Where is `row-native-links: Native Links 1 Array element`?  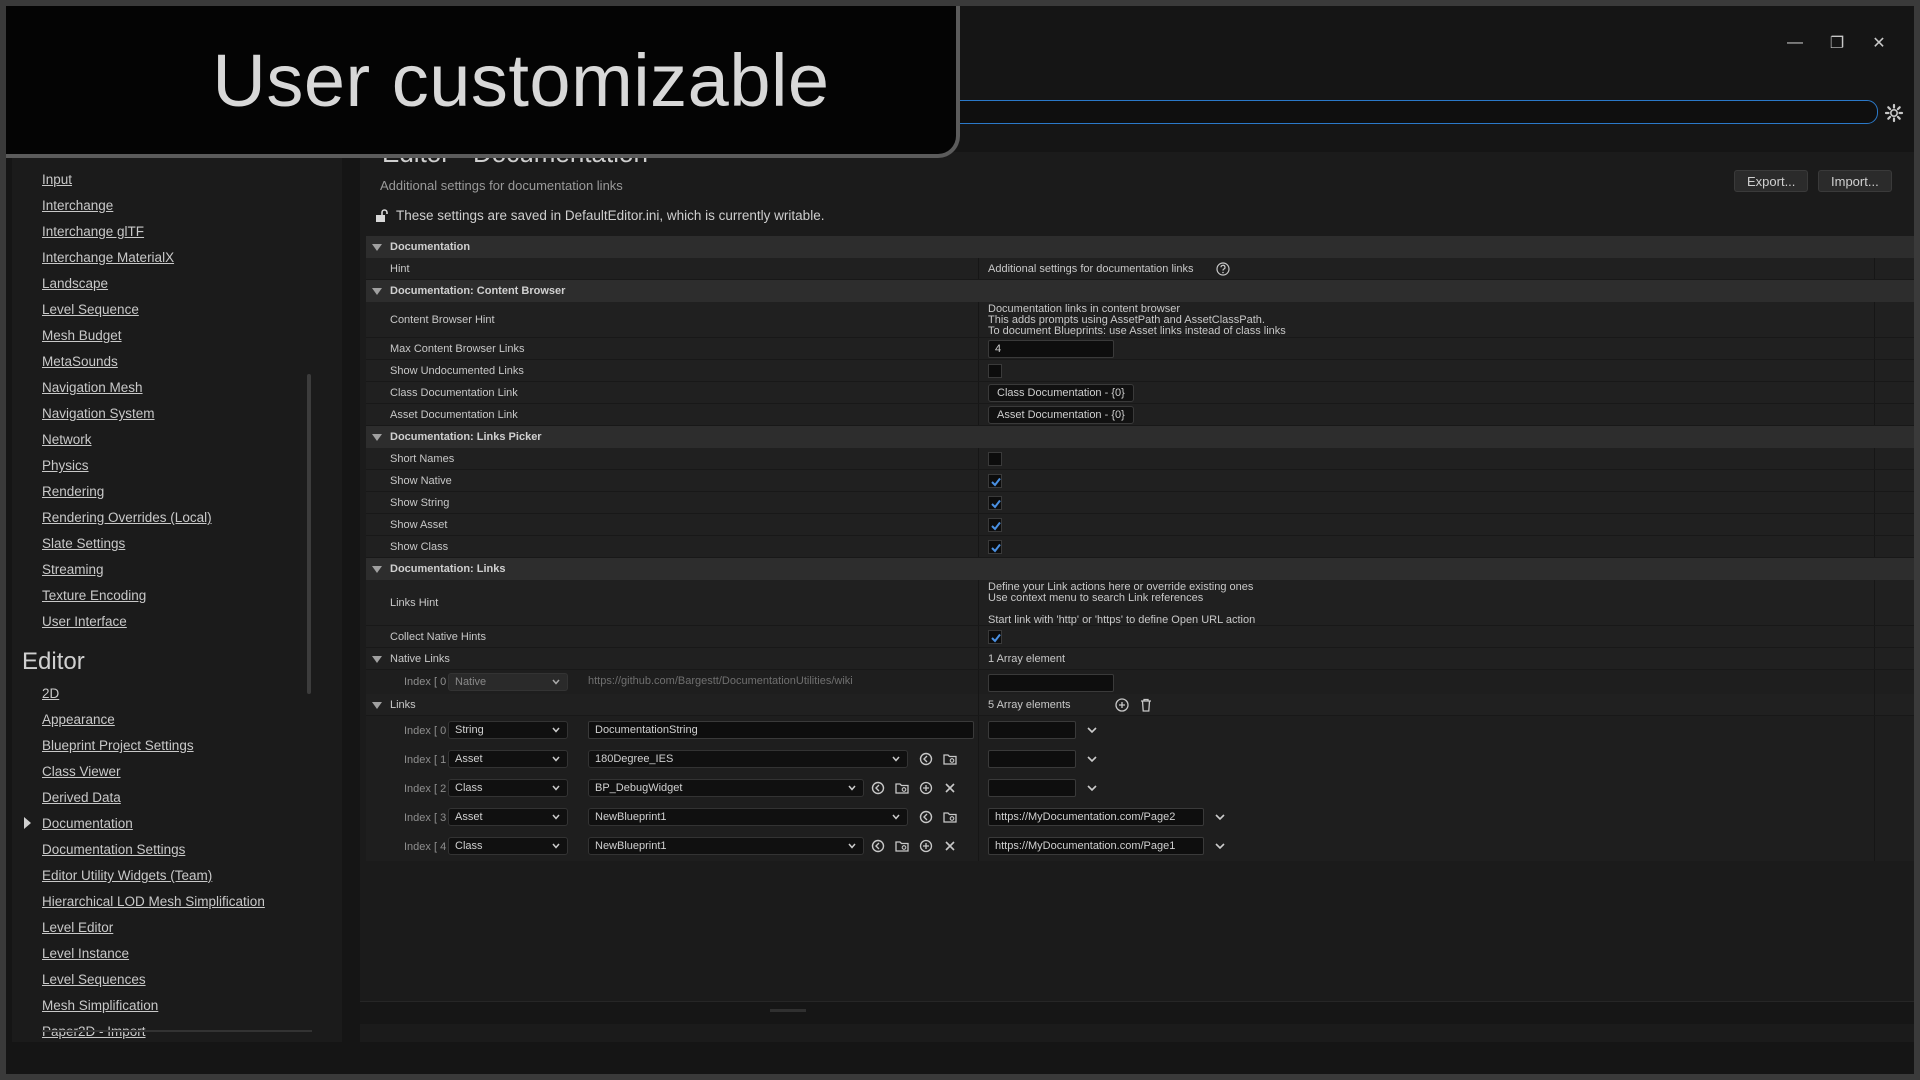
row-native-links: Native Links 1 Array element is located at coordinates (1140, 659).